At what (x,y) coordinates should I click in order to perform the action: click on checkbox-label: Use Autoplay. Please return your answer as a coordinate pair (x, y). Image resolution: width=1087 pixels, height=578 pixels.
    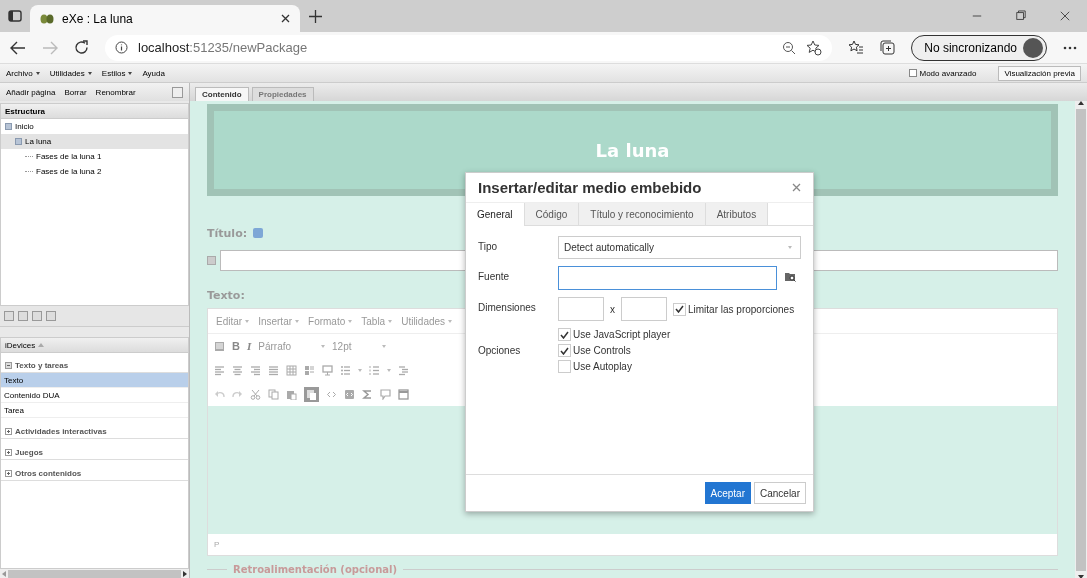
    Looking at the image, I should click on (602, 366).